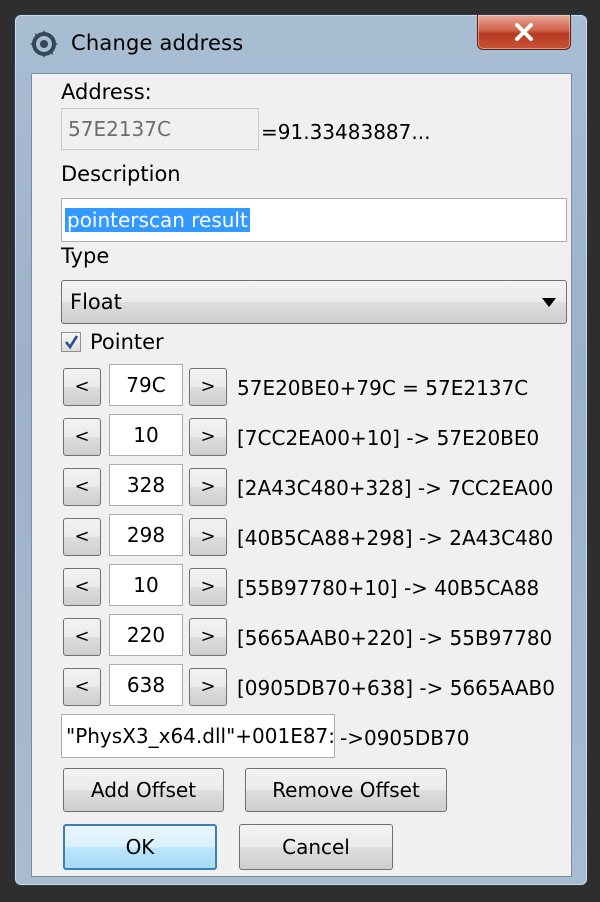 The width and height of the screenshot is (600, 902). I want to click on offset-chain-text: 57E20BE0+79C = 57E2137C, so click(383, 388).